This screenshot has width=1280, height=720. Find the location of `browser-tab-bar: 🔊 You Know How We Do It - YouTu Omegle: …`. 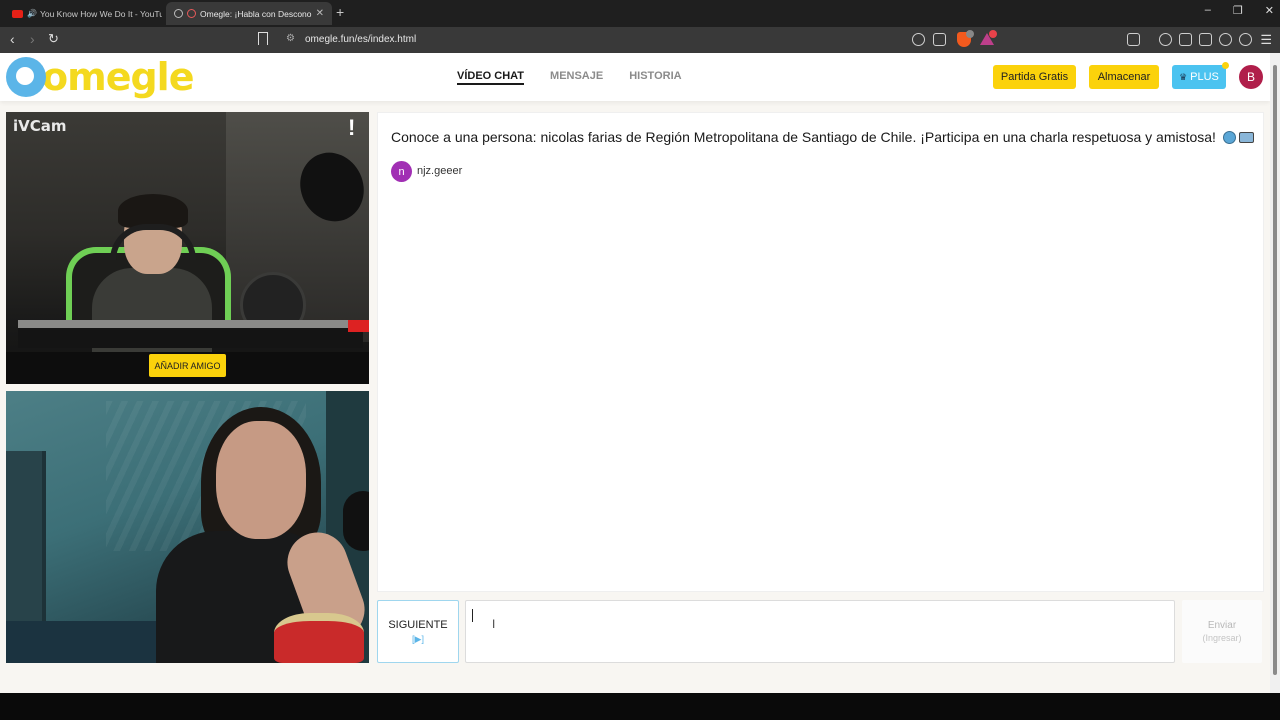

browser-tab-bar: 🔊 You Know How We Do It - YouTu Omegle: … is located at coordinates (640, 13).